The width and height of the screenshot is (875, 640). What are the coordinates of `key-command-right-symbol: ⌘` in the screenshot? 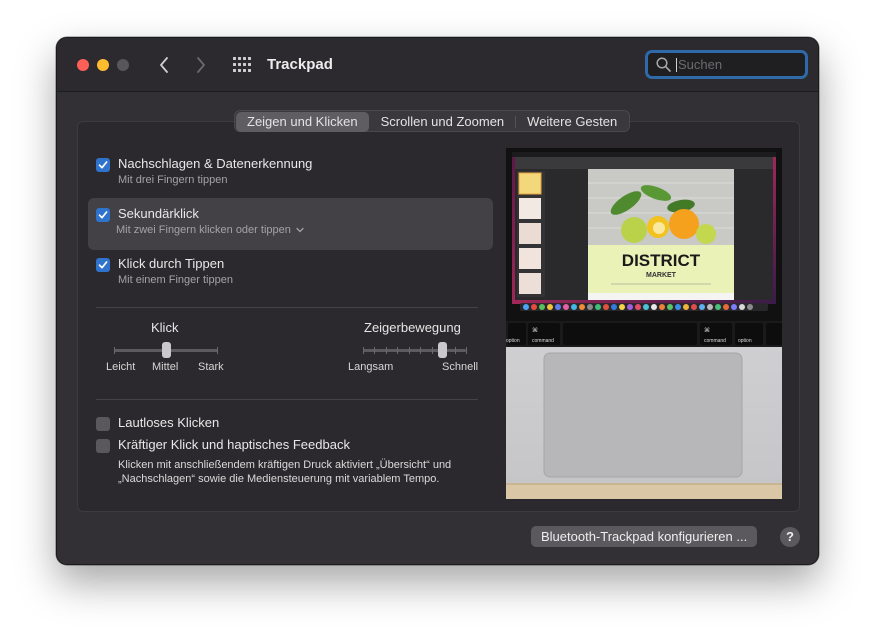 It's located at (707, 330).